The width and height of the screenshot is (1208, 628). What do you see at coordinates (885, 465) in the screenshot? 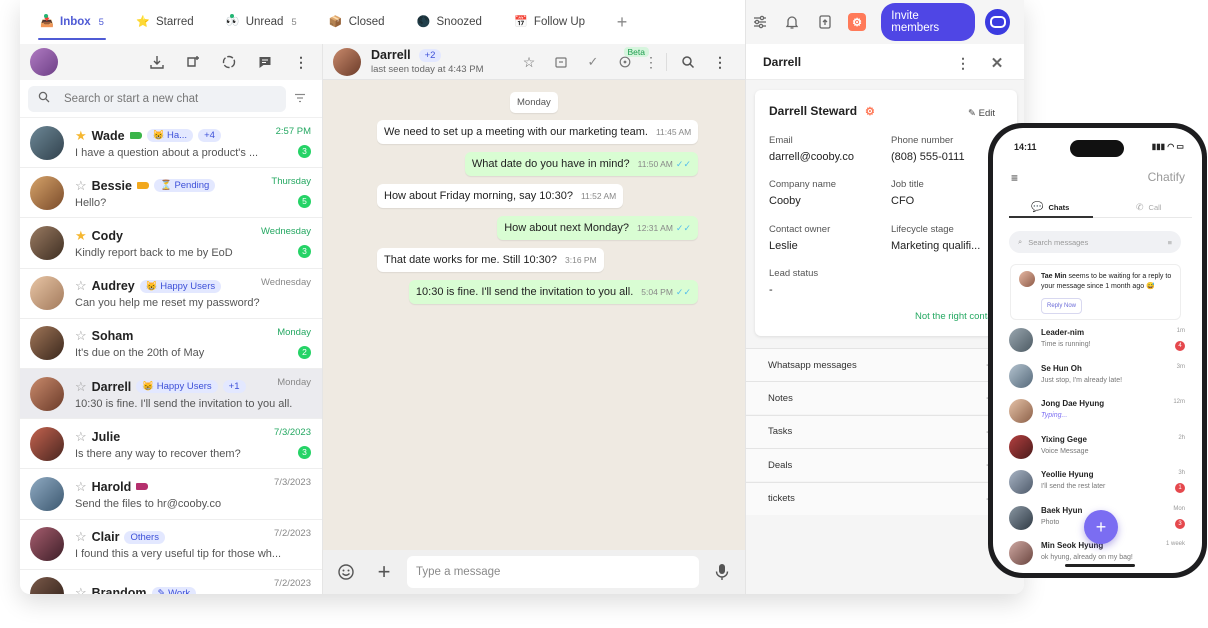
I see `section-deals: Deals+` at bounding box center [885, 465].